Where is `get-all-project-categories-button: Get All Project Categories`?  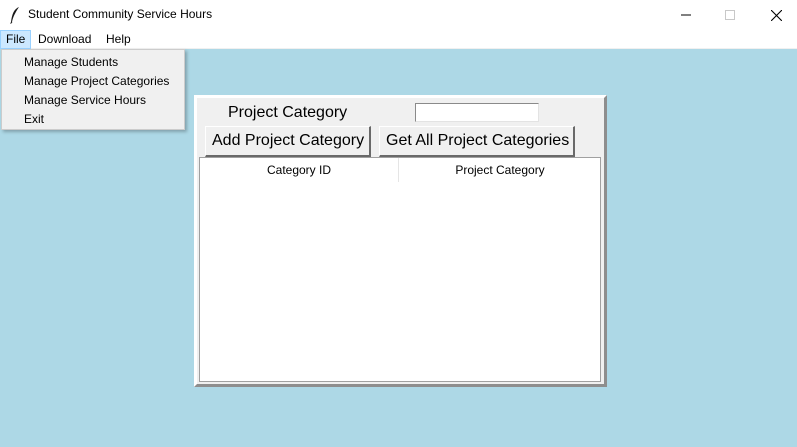
get-all-project-categories-button: Get All Project Categories is located at coordinates (477, 141).